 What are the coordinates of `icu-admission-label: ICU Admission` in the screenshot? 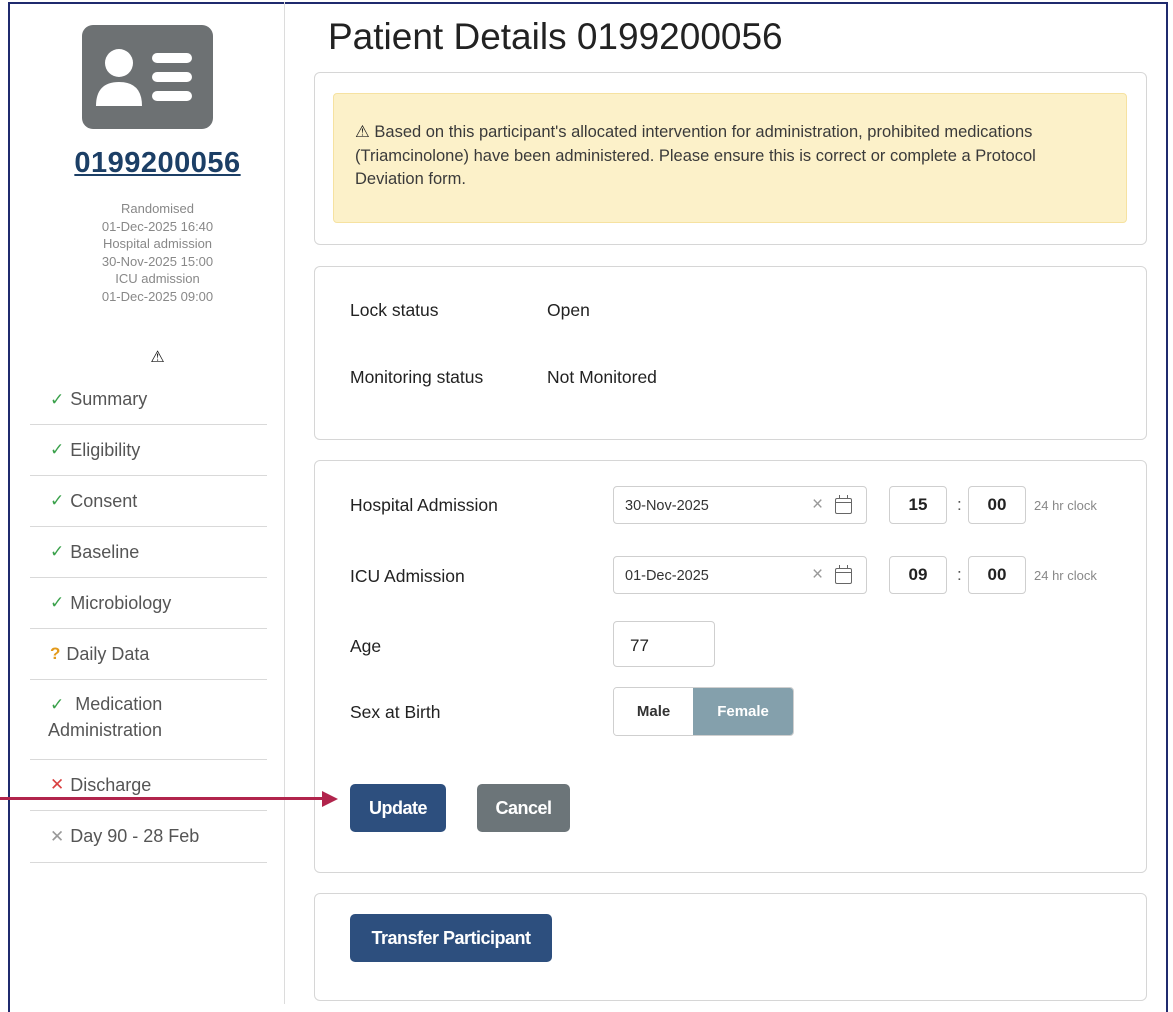 It's located at (407, 576).